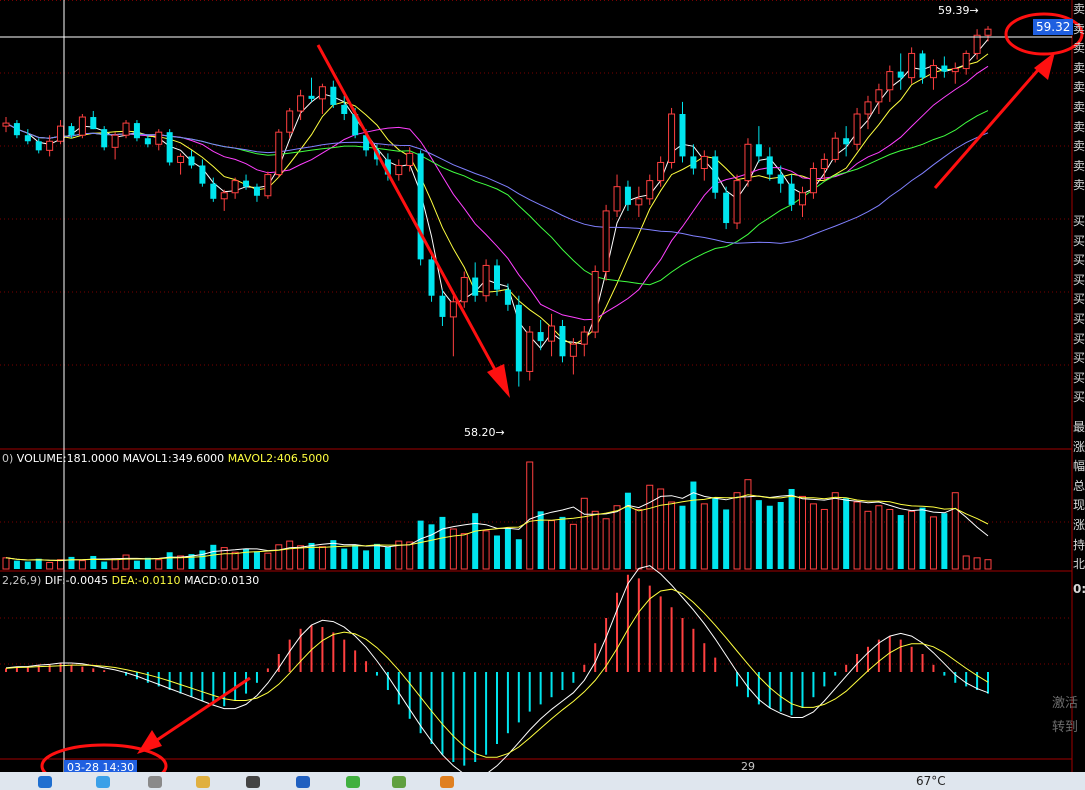  I want to click on sell-row-5: 卖, so click(1079, 106).